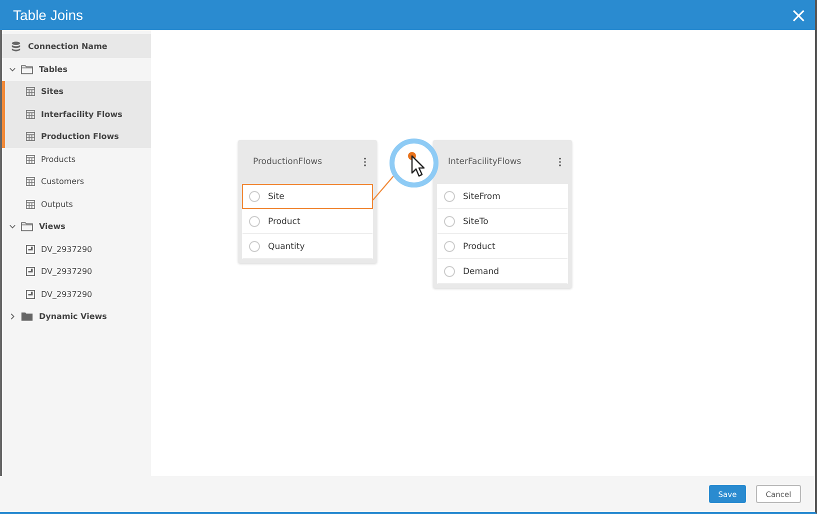 The width and height of the screenshot is (817, 514). Describe the element at coordinates (48, 15) in the screenshot. I see `window-title: Table Joins` at that location.